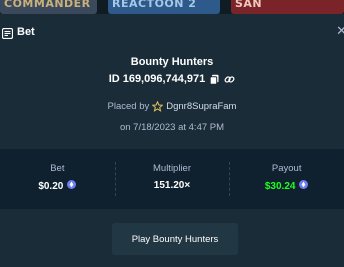 This screenshot has height=267, width=344. Describe the element at coordinates (48, 7) in the screenshot. I see `game-thumbnail: COMMANDER` at that location.